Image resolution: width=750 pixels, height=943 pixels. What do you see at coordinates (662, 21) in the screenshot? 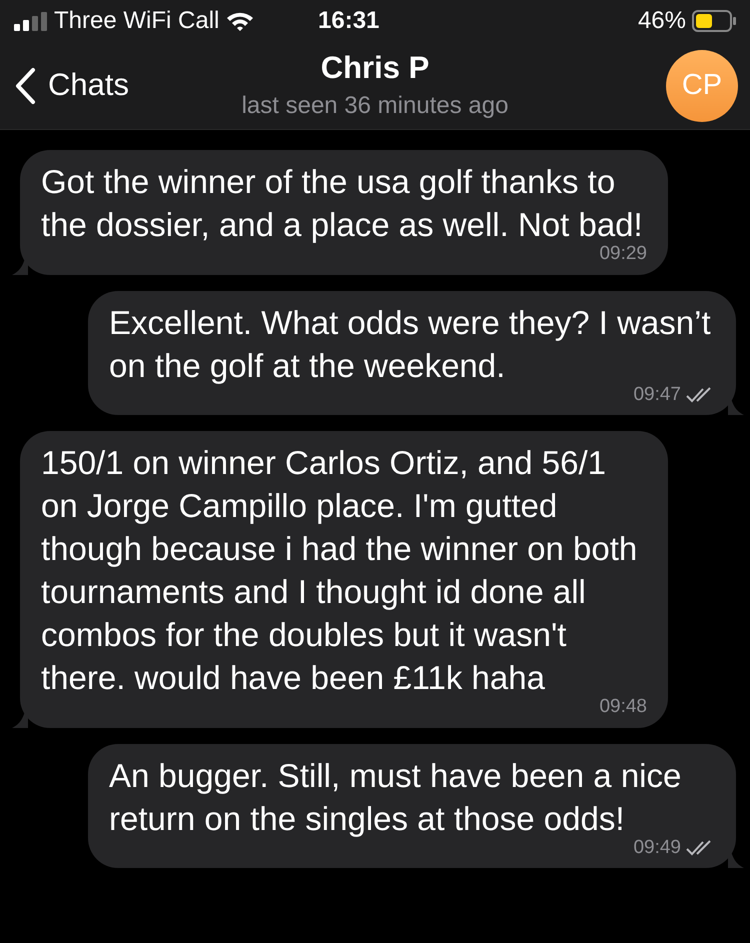
I see `battery-percentage: 46%` at bounding box center [662, 21].